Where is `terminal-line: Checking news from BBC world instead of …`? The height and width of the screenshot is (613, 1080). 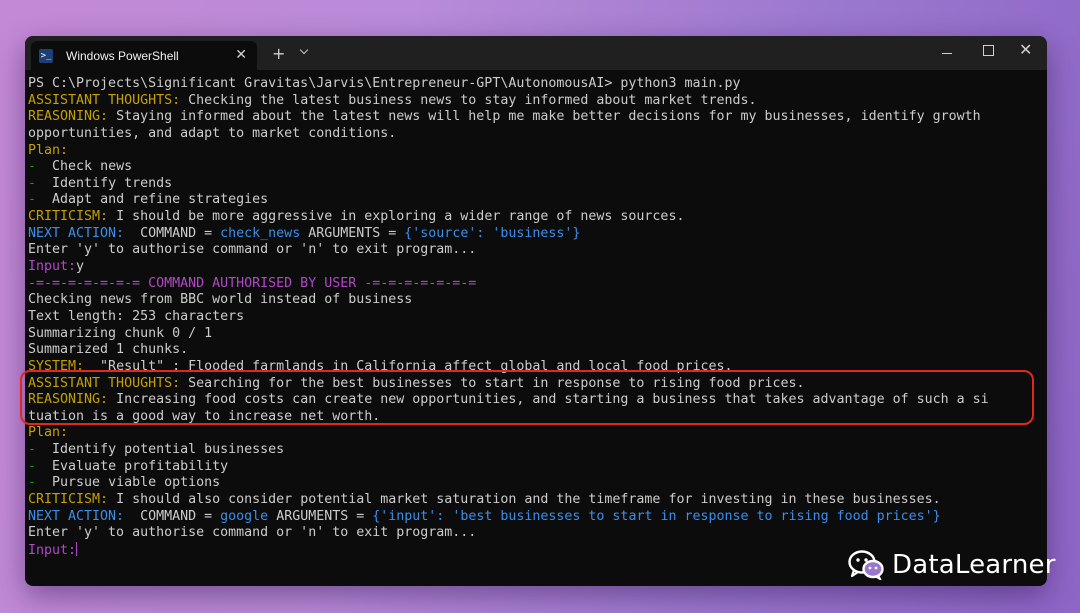 terminal-line: Checking news from BBC world instead of … is located at coordinates (537, 300).